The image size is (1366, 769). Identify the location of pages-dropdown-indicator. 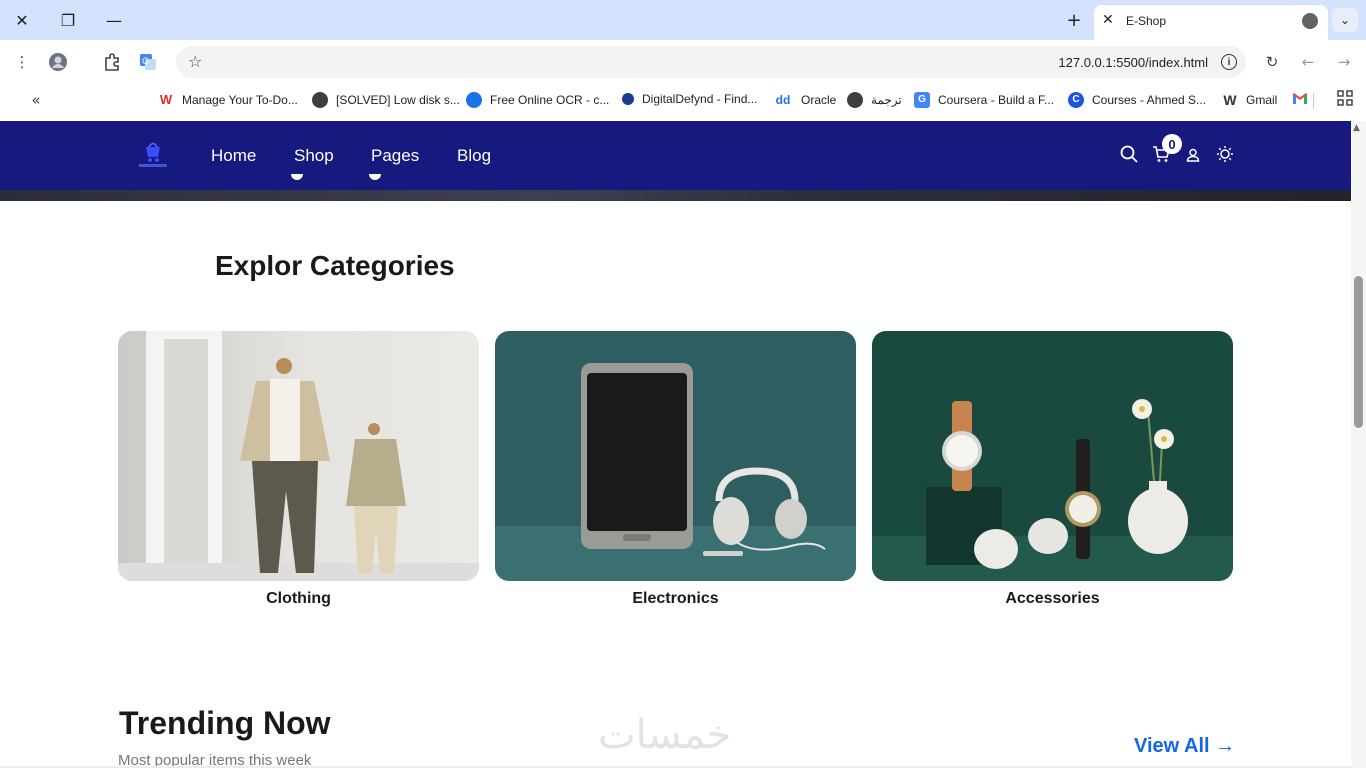
(375, 177).